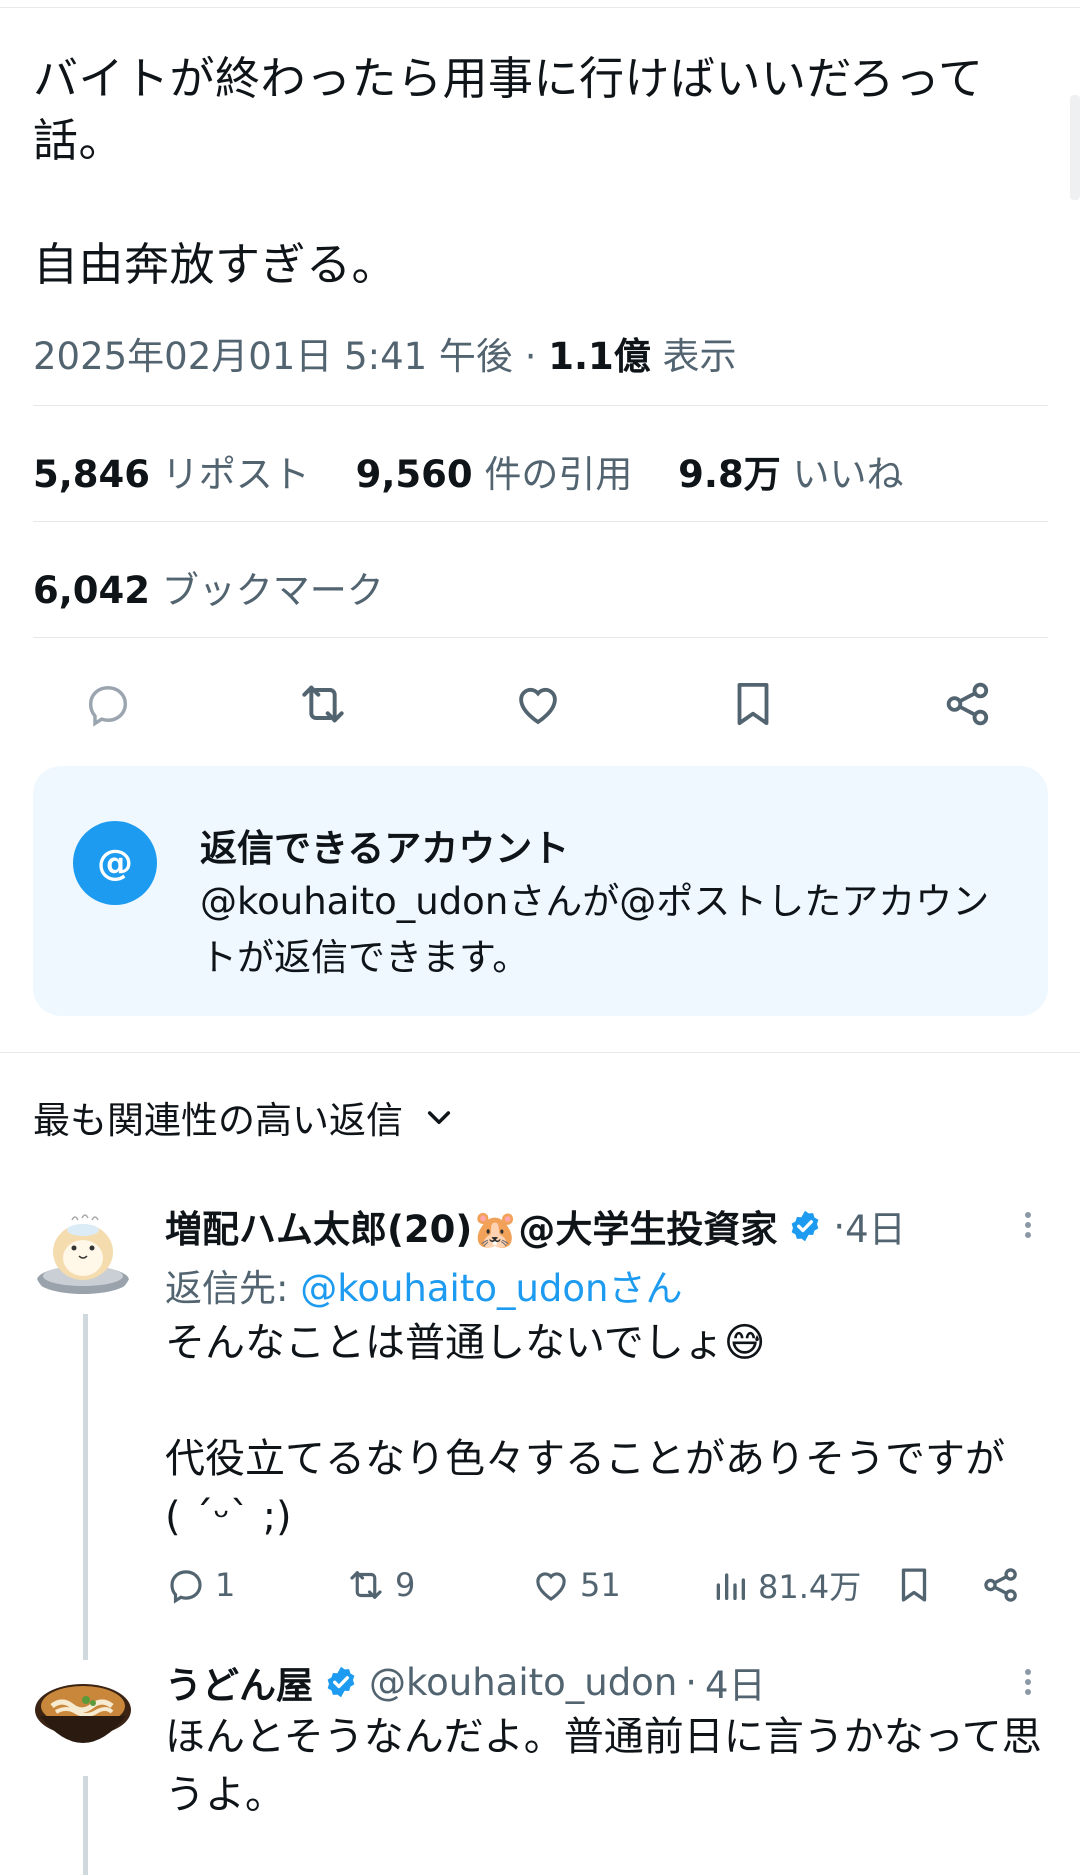 Image resolution: width=1080 pixels, height=1875 pixels. I want to click on reply-to-prefix: 返信先:, so click(227, 1288).